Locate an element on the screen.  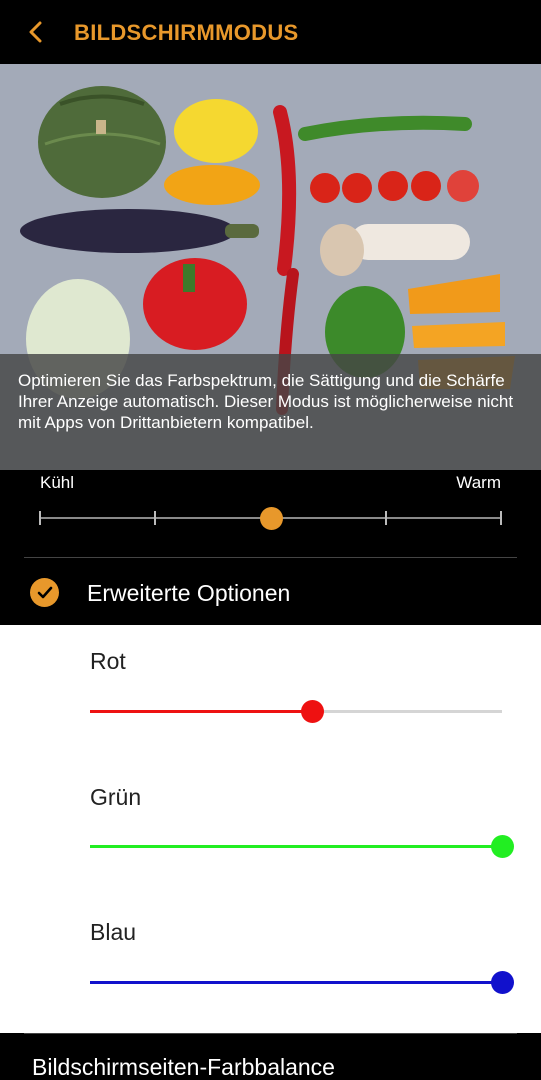
green-slider-track is located at coordinates (296, 846).